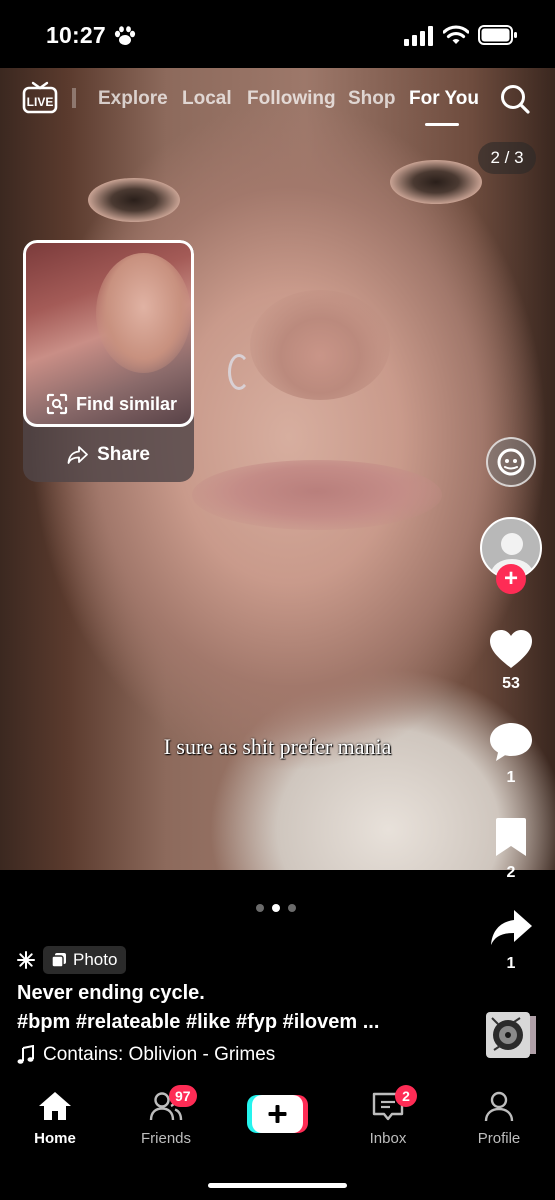  Describe the element at coordinates (55, 1106) in the screenshot. I see `home-icon` at that location.